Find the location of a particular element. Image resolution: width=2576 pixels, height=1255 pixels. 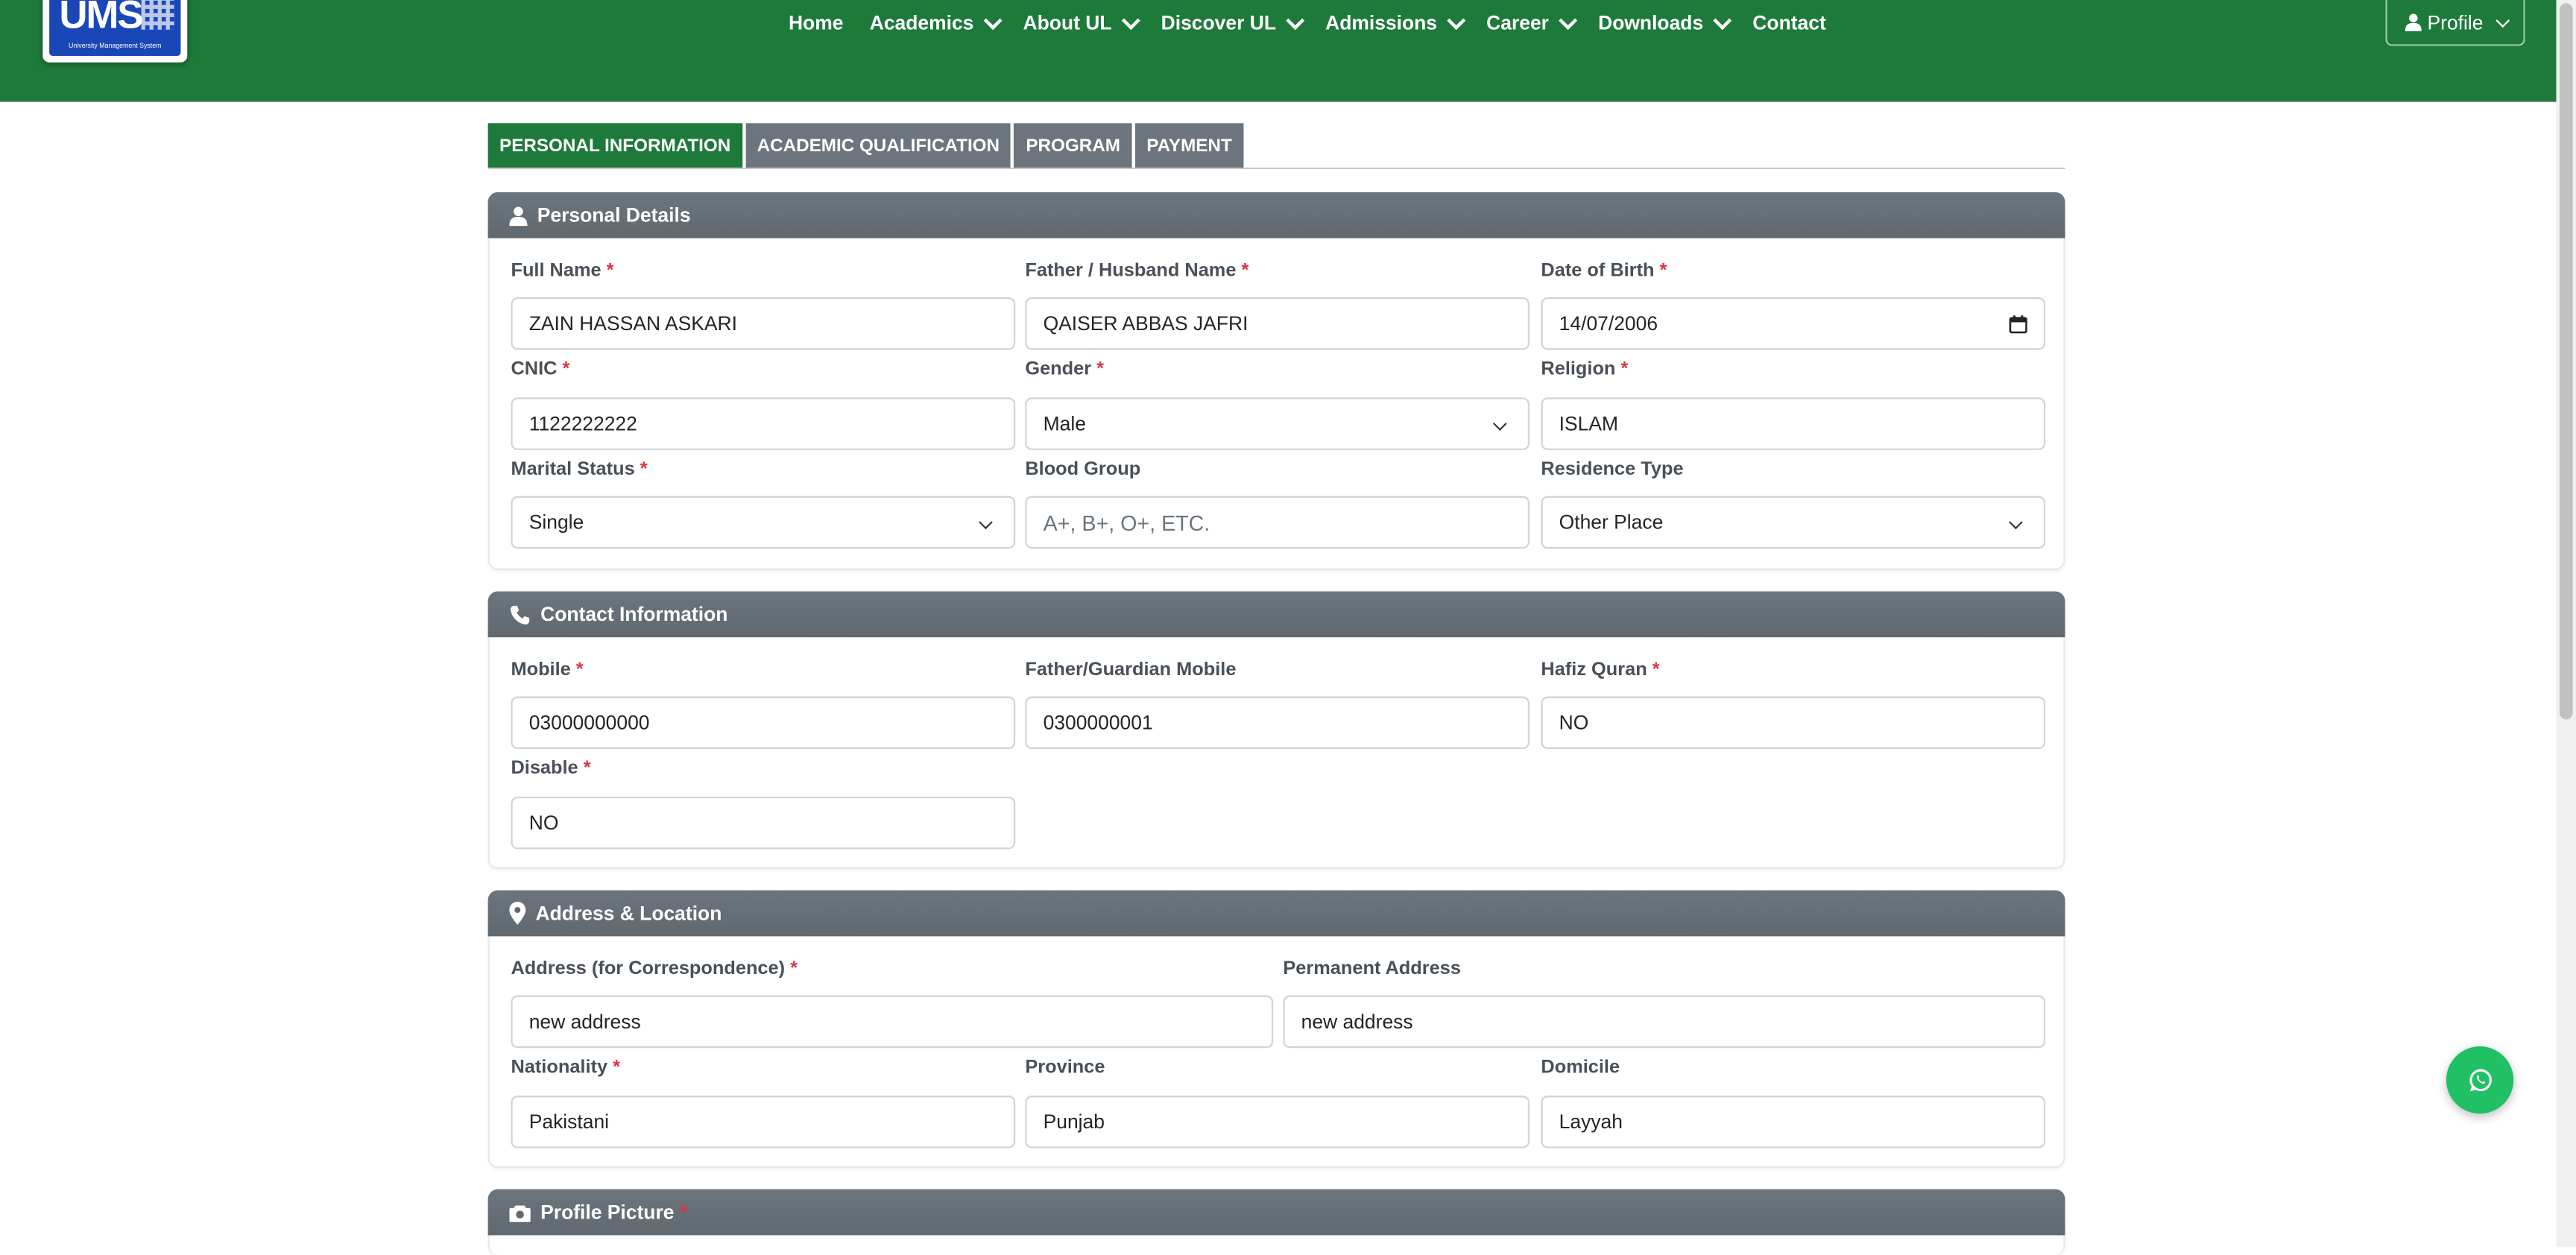

tab-payment: PAYMENT is located at coordinates (1189, 146).